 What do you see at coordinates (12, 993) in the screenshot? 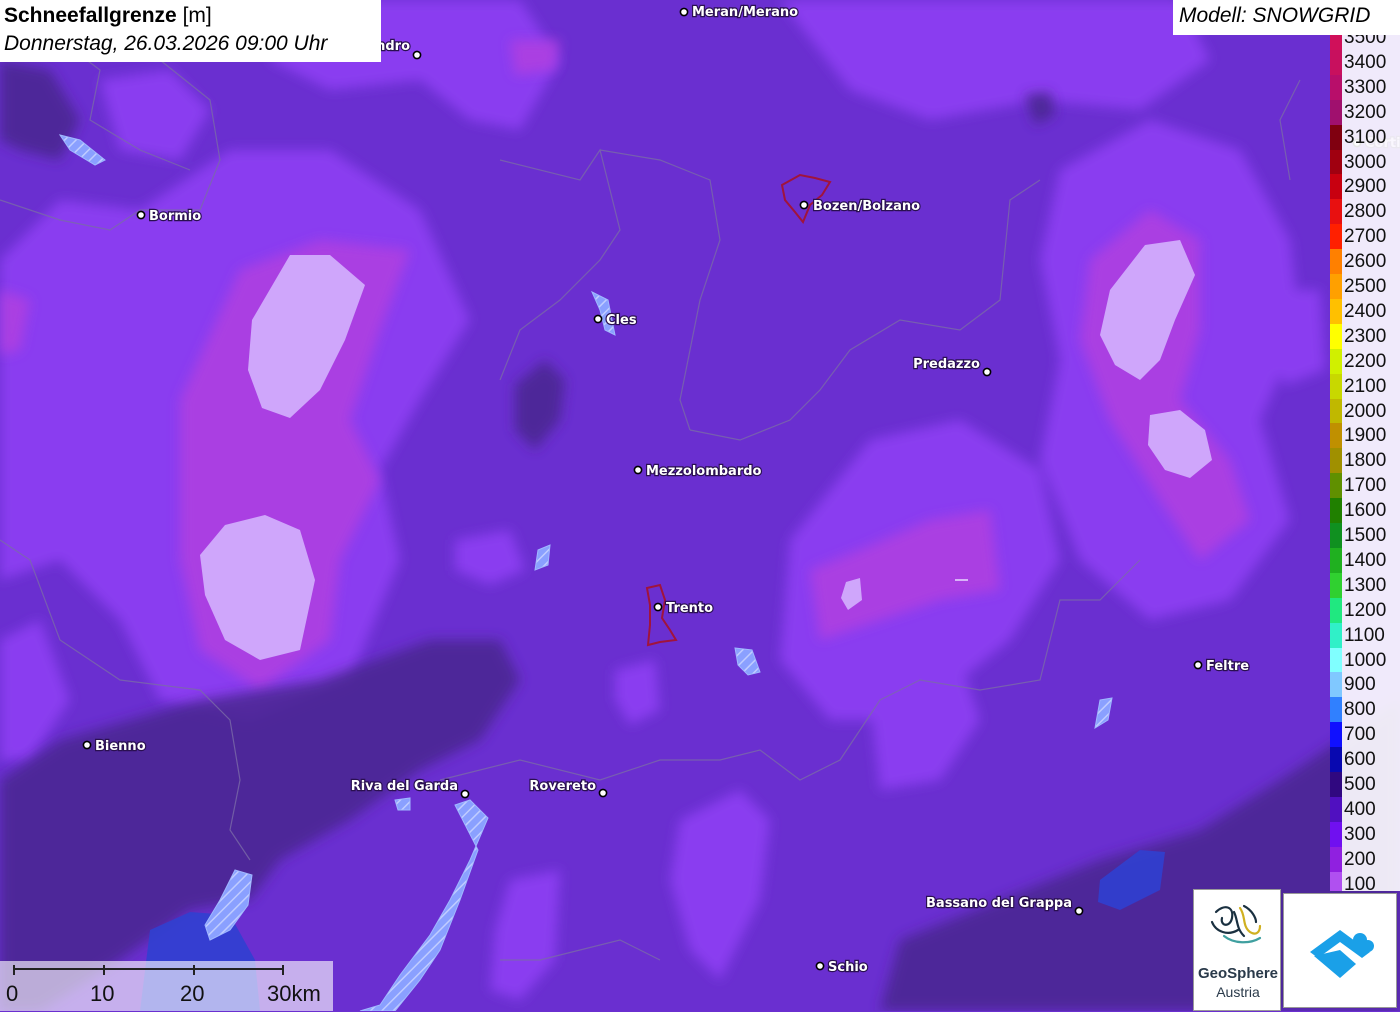
I see `scale-tick-0: 0` at bounding box center [12, 993].